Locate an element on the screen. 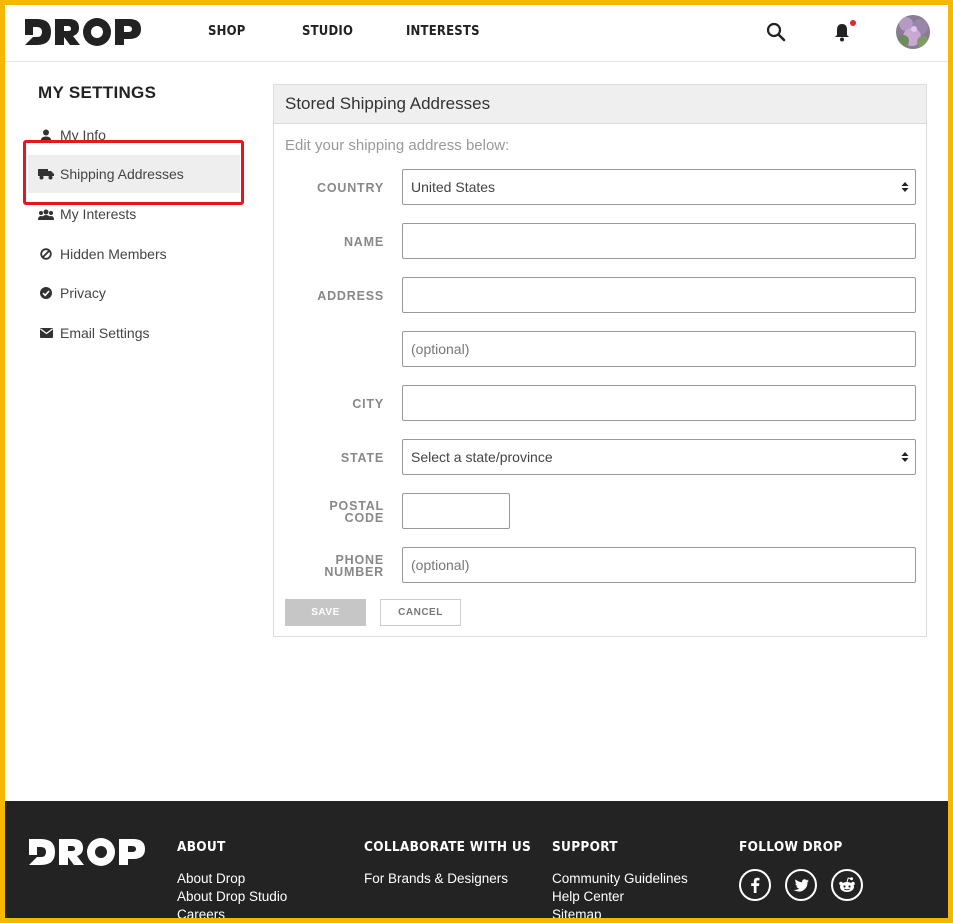  nav-shop: SHOP is located at coordinates (227, 31).